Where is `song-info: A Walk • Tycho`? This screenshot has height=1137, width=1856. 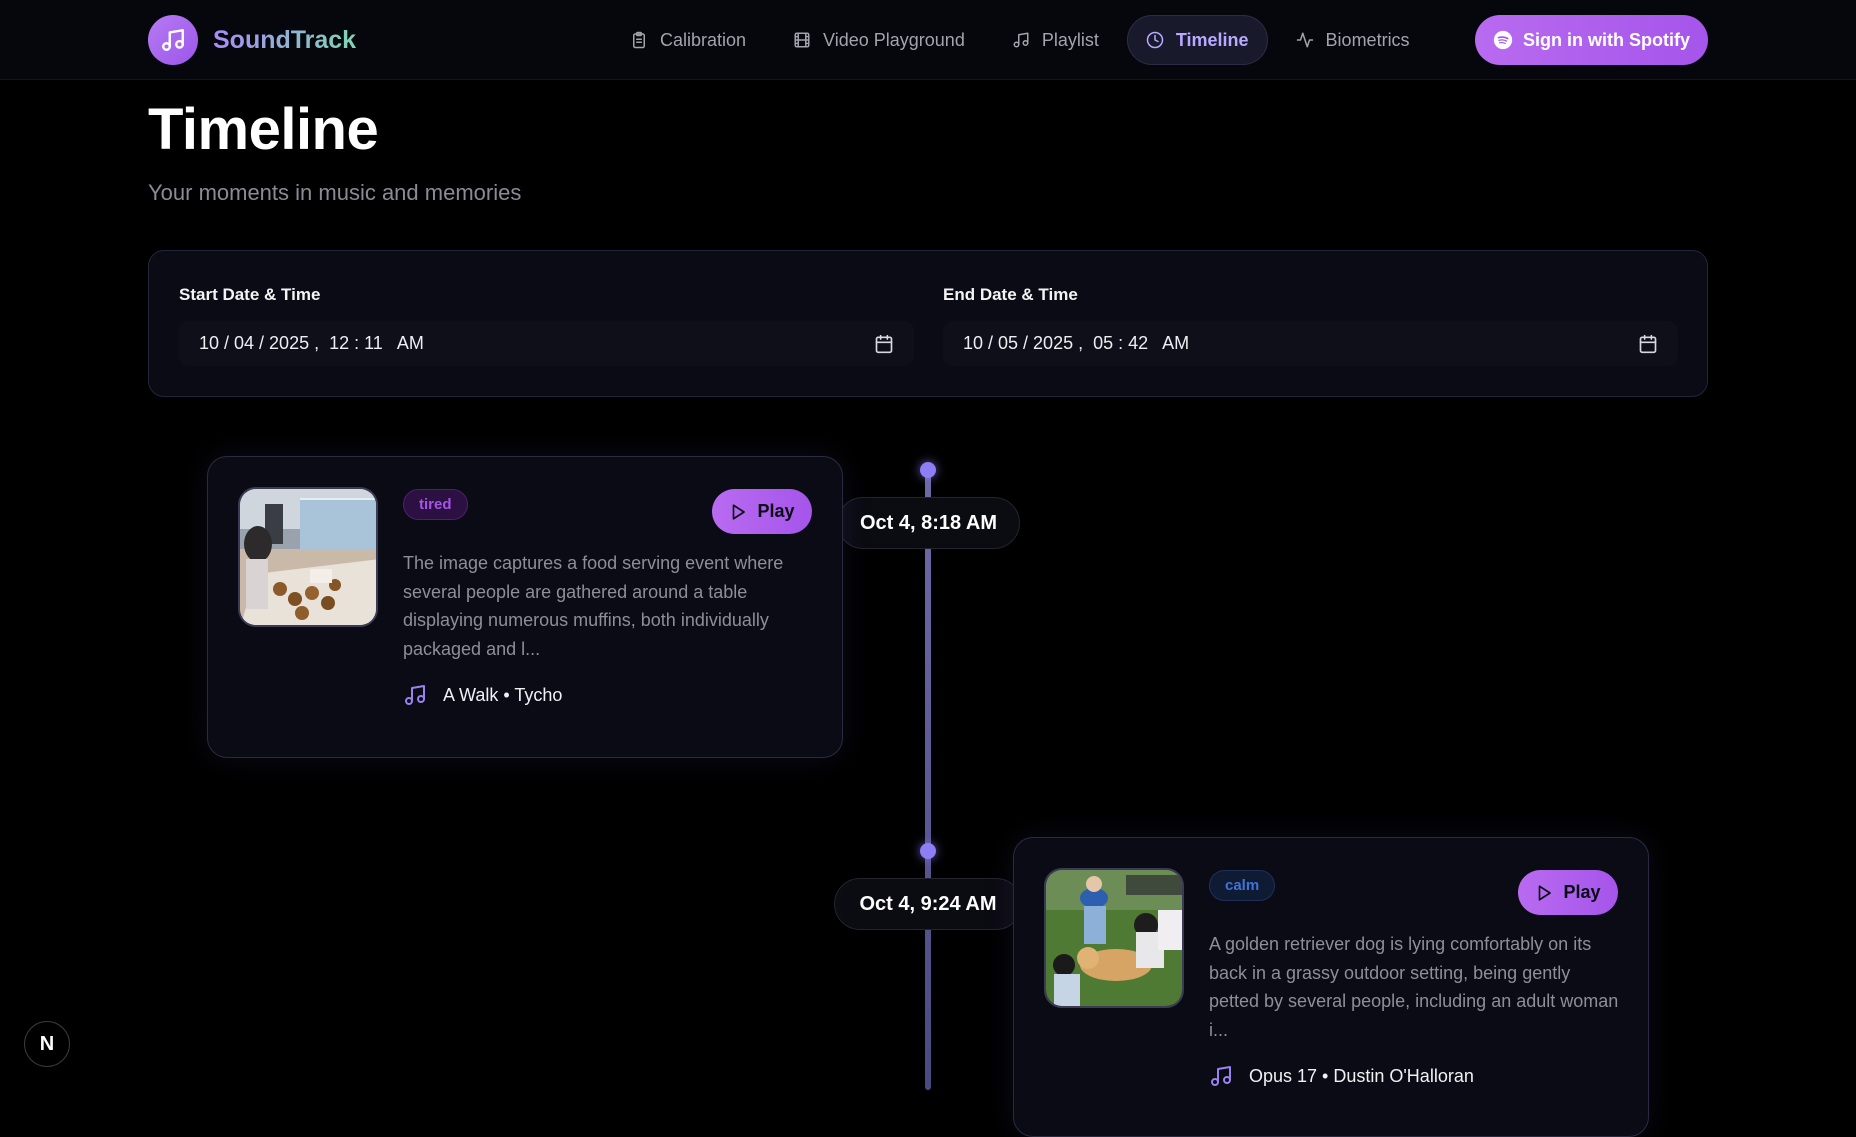
song-info: A Walk • Tycho is located at coordinates (482, 695).